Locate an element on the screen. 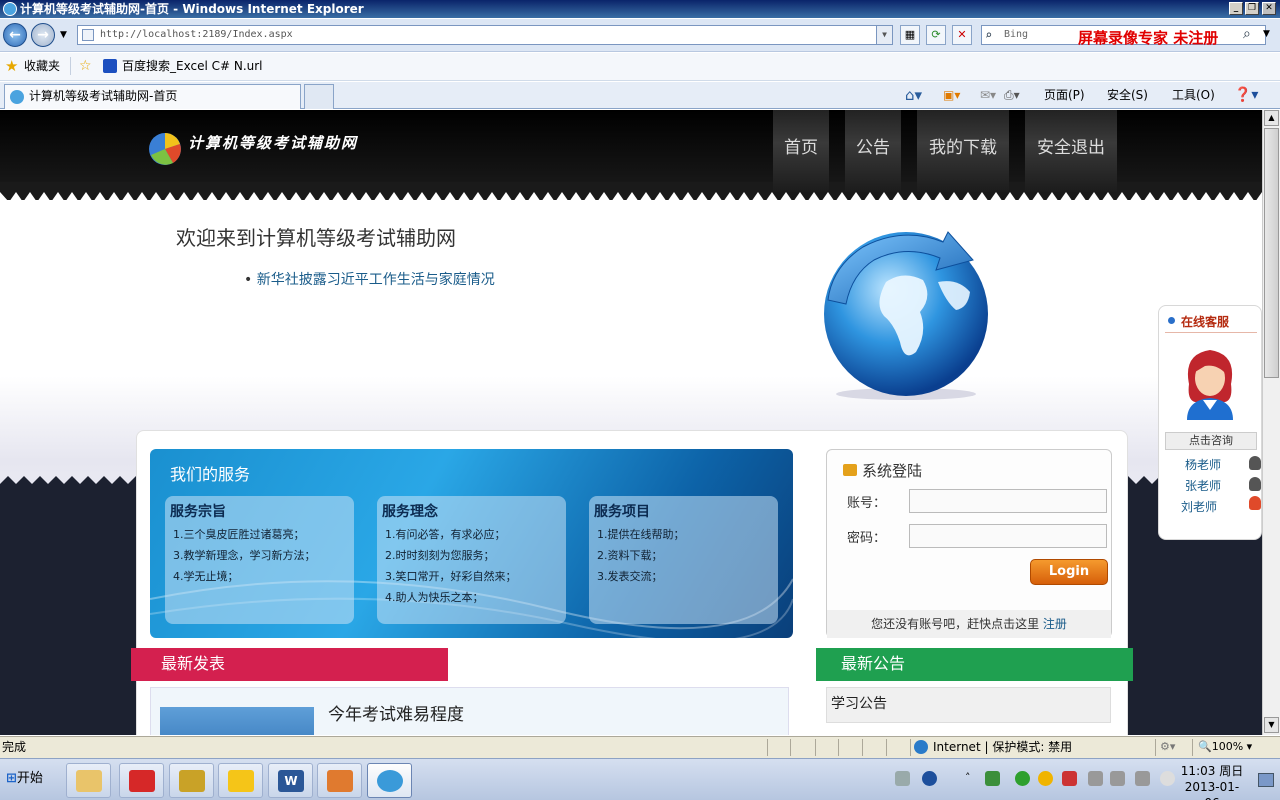 This screenshot has height=800, width=1280. scroll-down-arrow: ▼ is located at coordinates (1271, 725).